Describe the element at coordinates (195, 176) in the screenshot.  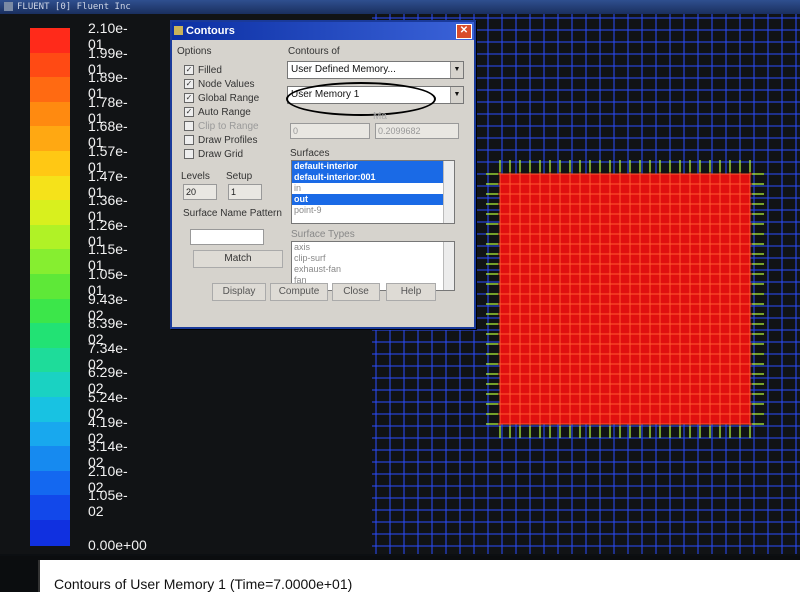
I see `levels-label: Levels` at that location.